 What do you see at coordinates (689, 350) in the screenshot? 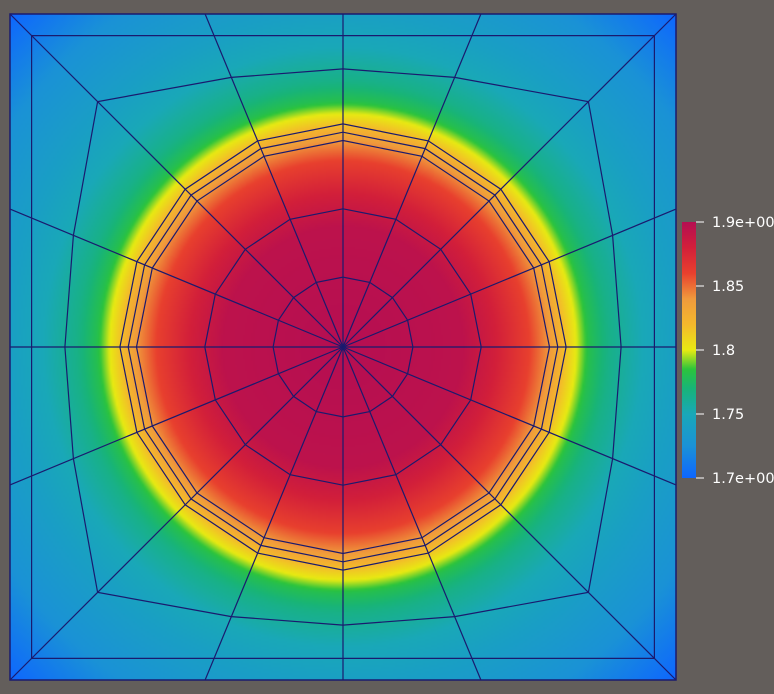
I see `color-bar` at bounding box center [689, 350].